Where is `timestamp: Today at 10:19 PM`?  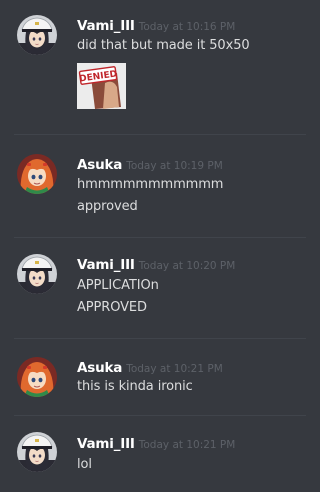 timestamp: Today at 10:19 PM is located at coordinates (174, 166).